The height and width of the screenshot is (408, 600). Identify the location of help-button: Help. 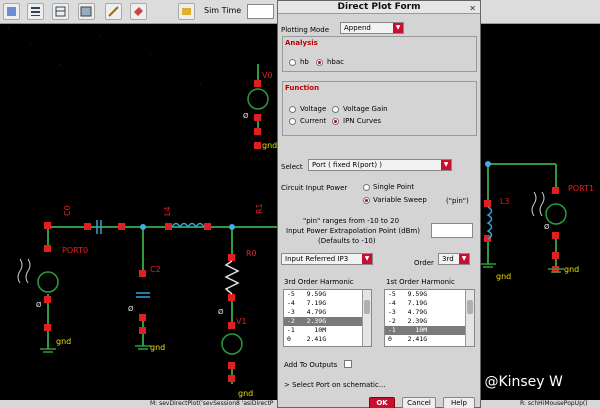
(459, 402).